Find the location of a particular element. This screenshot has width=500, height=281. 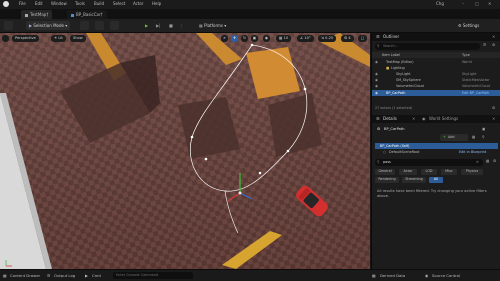

stop-icon: ■ is located at coordinates (171, 25).